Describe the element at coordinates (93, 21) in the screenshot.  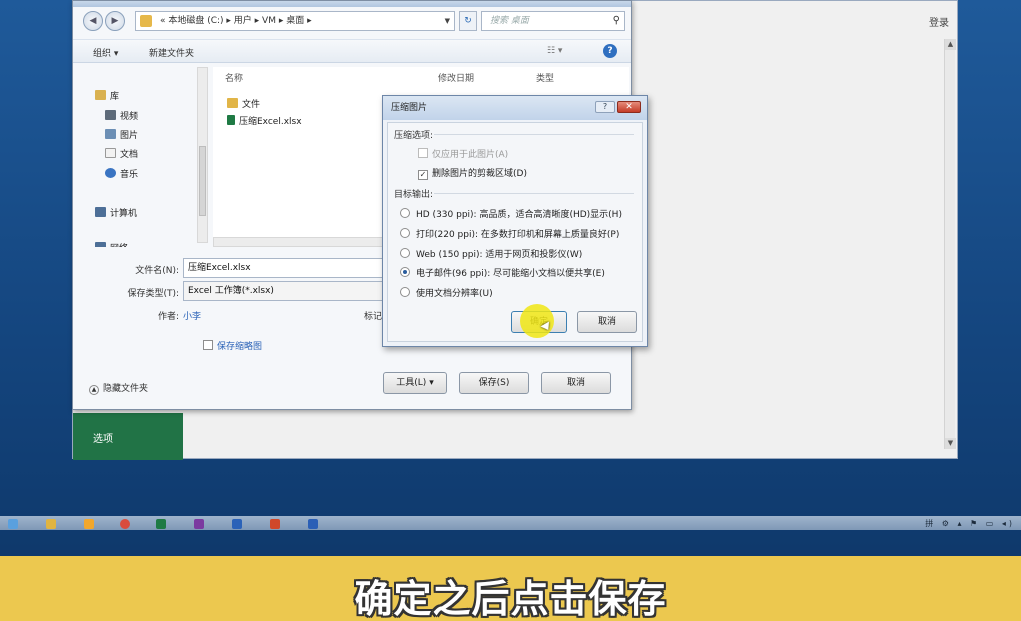
I see `back-icon: ◀` at that location.